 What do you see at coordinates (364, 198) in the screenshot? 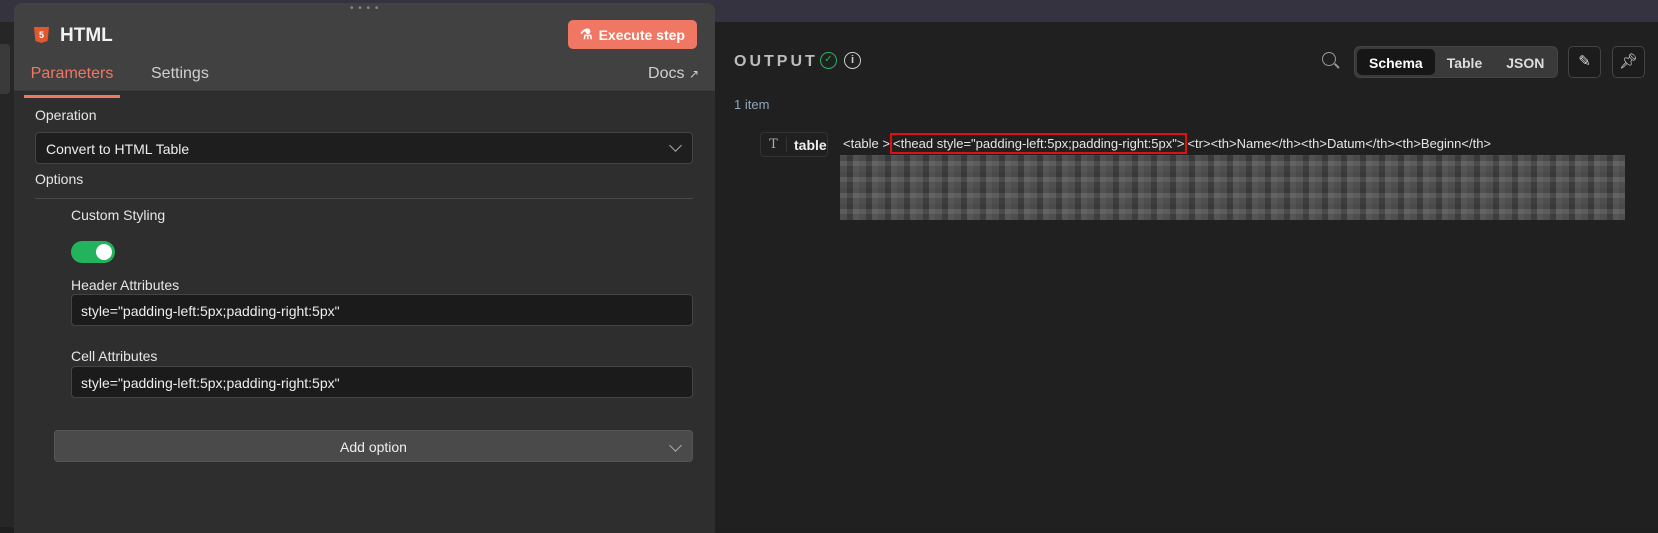
I see `divider` at bounding box center [364, 198].